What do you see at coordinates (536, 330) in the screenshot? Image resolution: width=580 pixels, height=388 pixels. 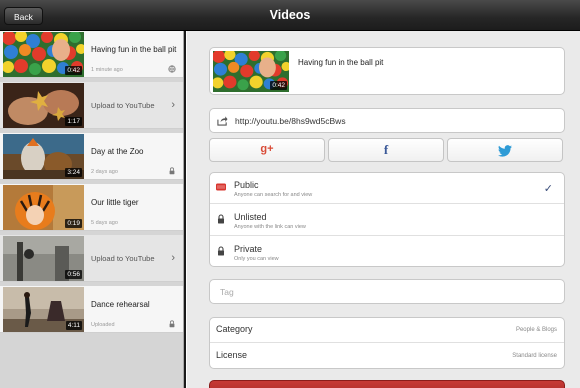 I see `category-value: People & Blogs` at bounding box center [536, 330].